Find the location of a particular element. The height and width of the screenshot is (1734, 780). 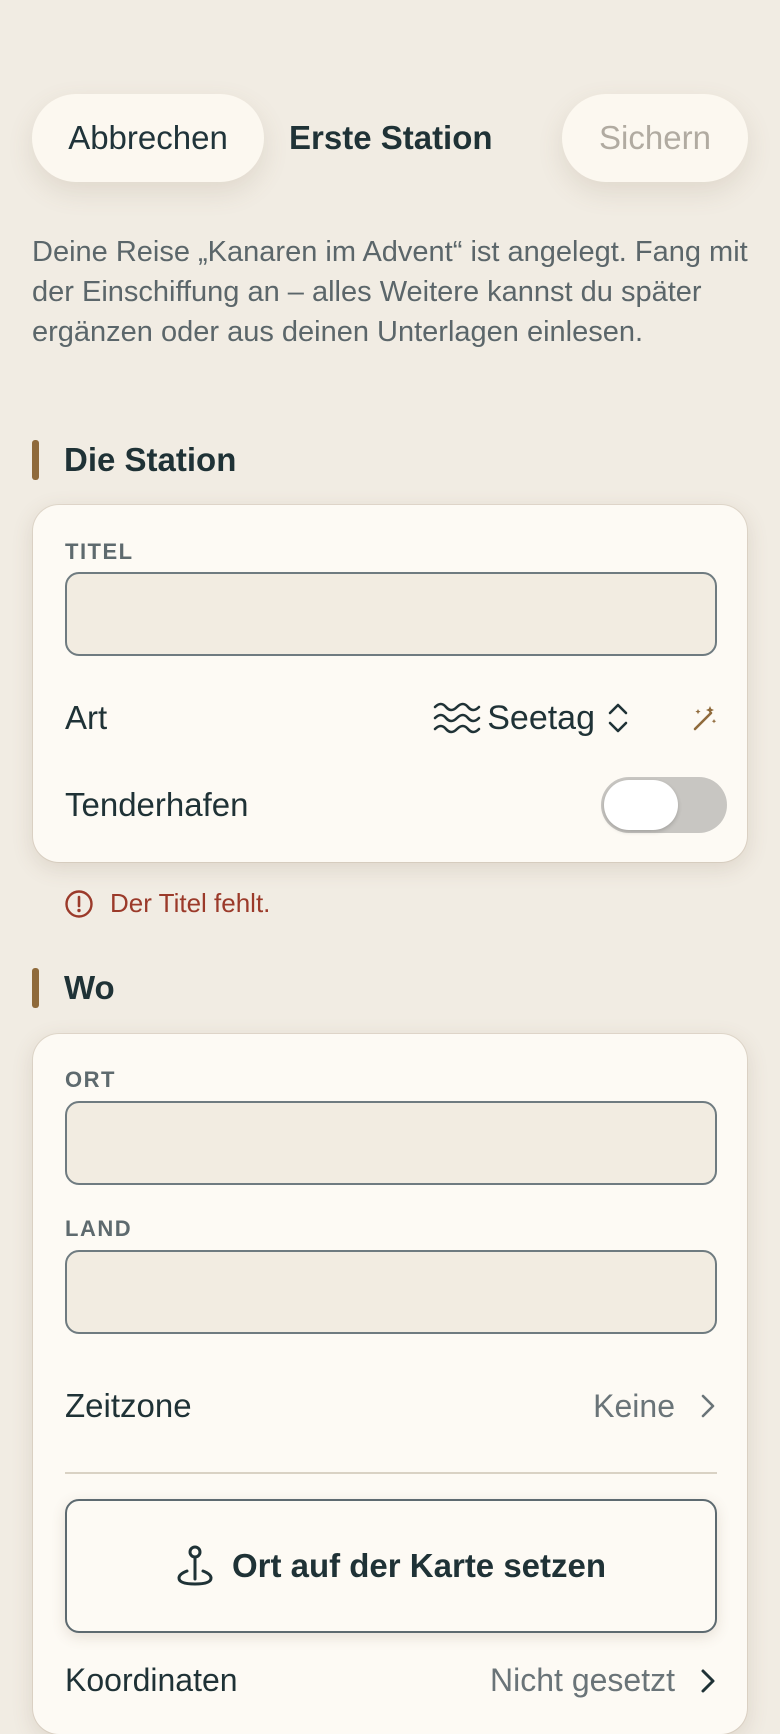

timezone-value: Keine is located at coordinates (634, 1405).